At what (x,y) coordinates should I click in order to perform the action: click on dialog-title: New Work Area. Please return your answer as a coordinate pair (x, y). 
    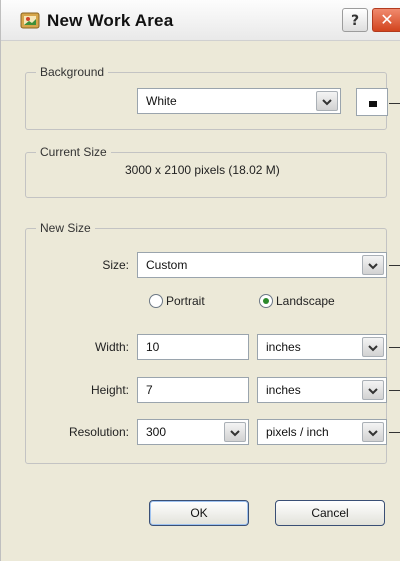
    Looking at the image, I should click on (110, 20).